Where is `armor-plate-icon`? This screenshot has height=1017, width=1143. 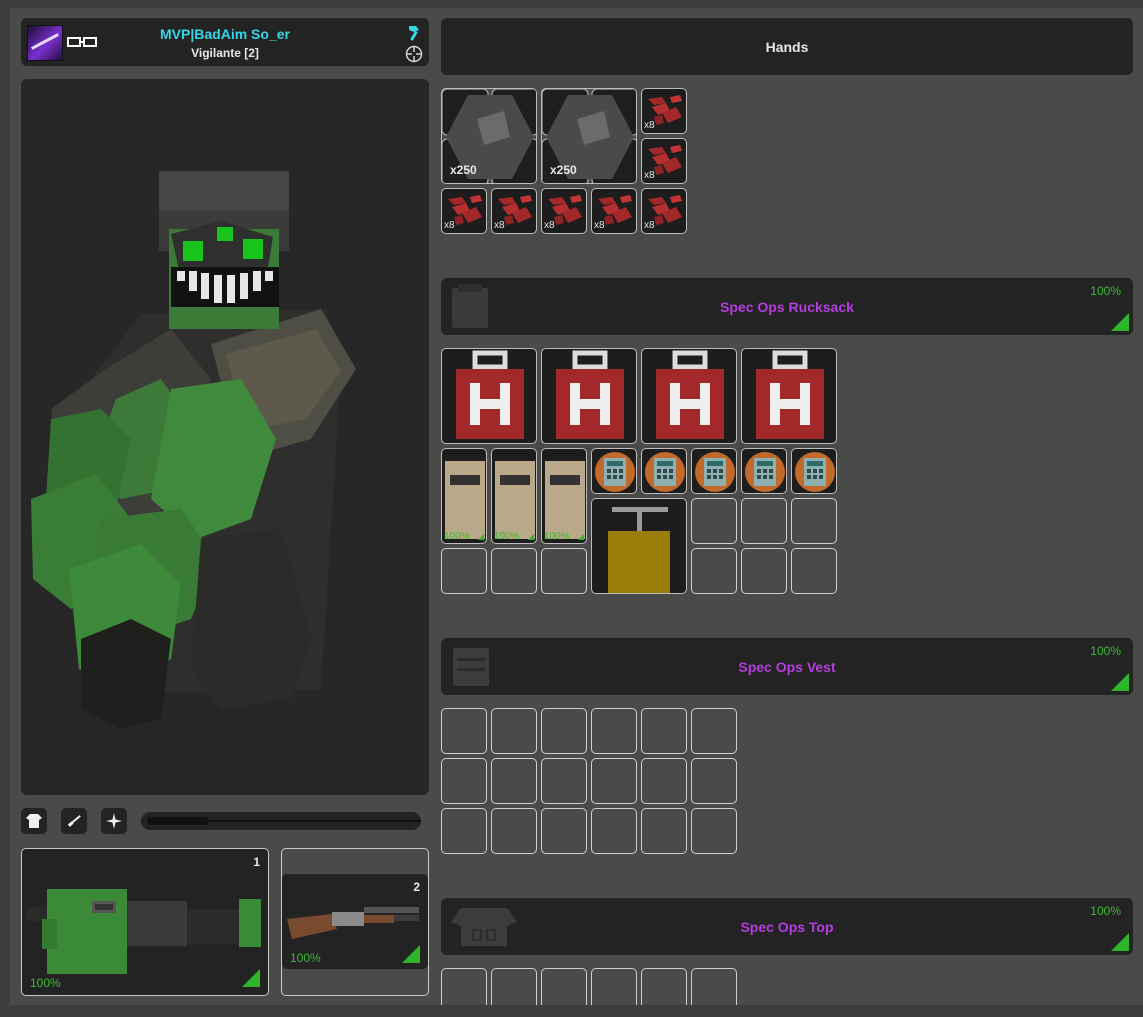 armor-plate-icon is located at coordinates (465, 500).